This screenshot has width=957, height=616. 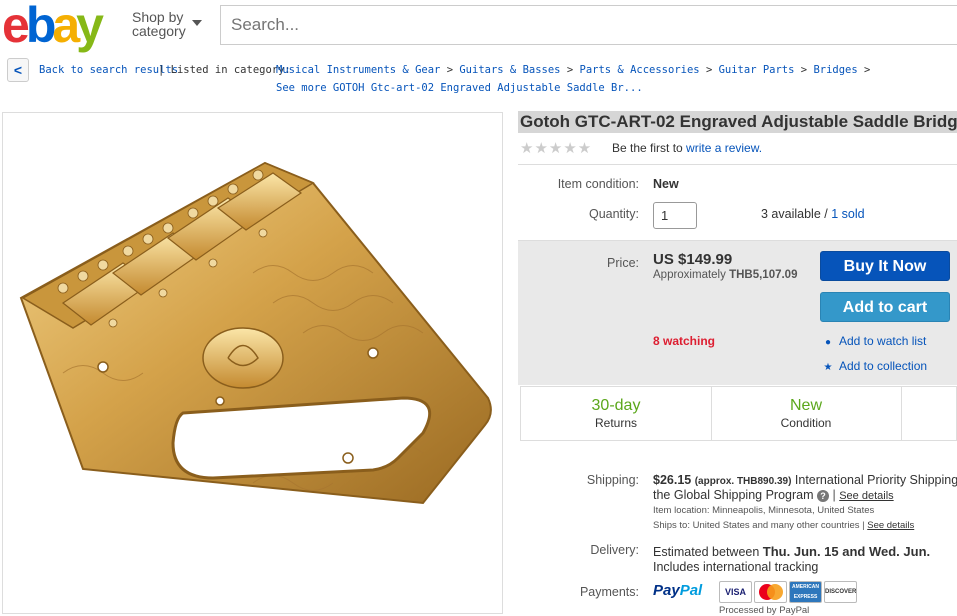 What do you see at coordinates (764, 610) in the screenshot?
I see `processed-by-text: Processed by PayPal` at bounding box center [764, 610].